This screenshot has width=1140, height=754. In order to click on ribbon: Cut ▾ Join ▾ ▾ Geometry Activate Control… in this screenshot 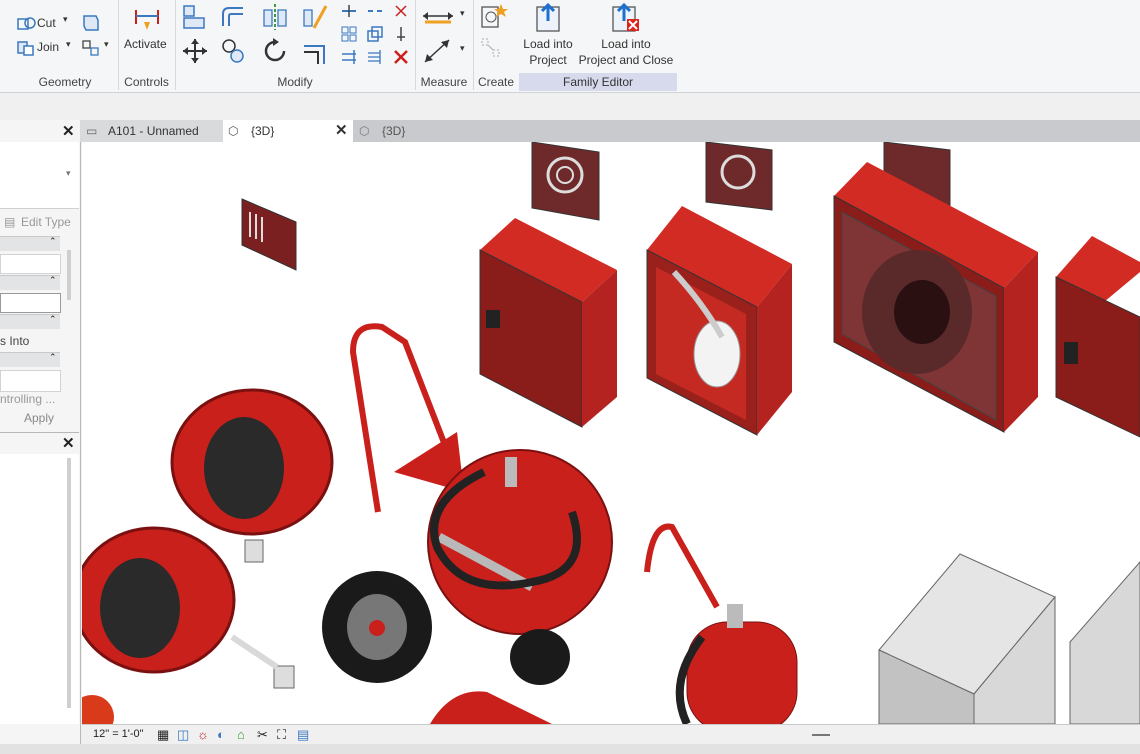, I will do `click(570, 46)`.